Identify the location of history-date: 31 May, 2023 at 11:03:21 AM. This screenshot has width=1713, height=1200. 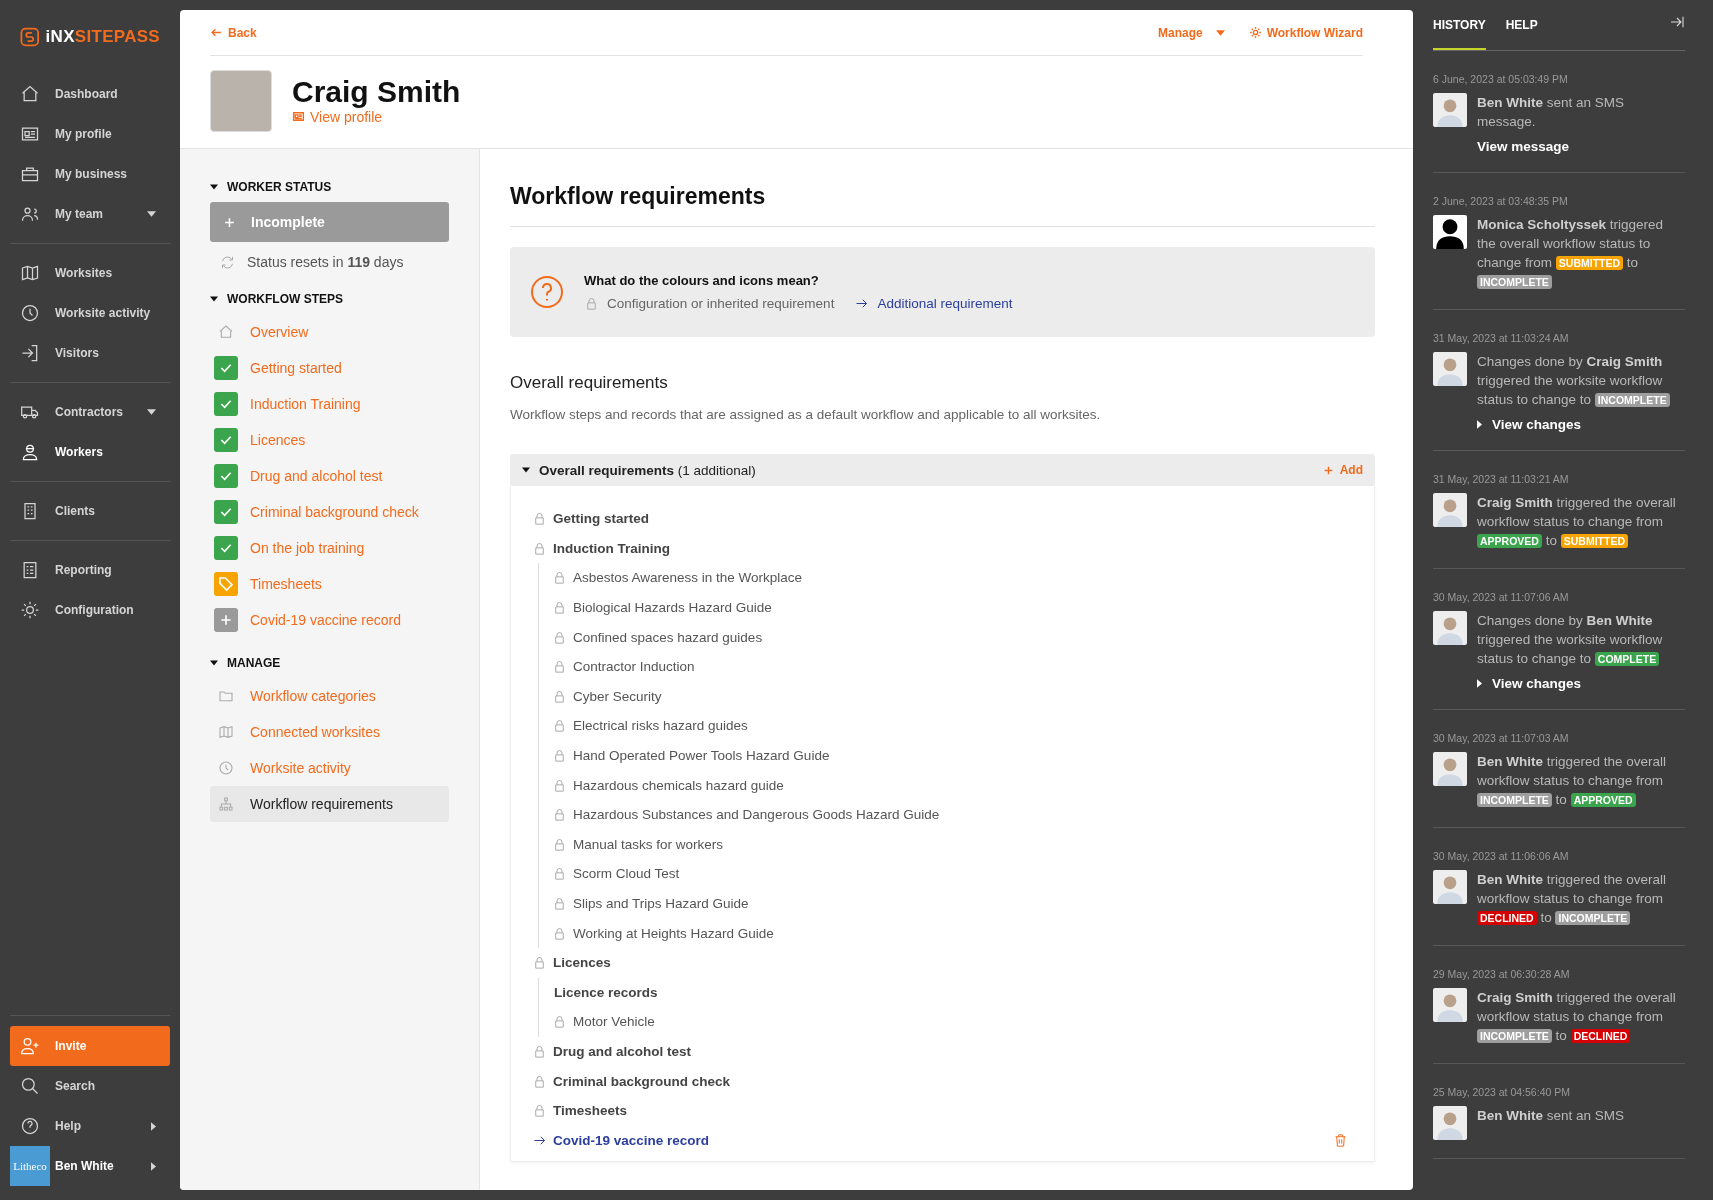
(1501, 479).